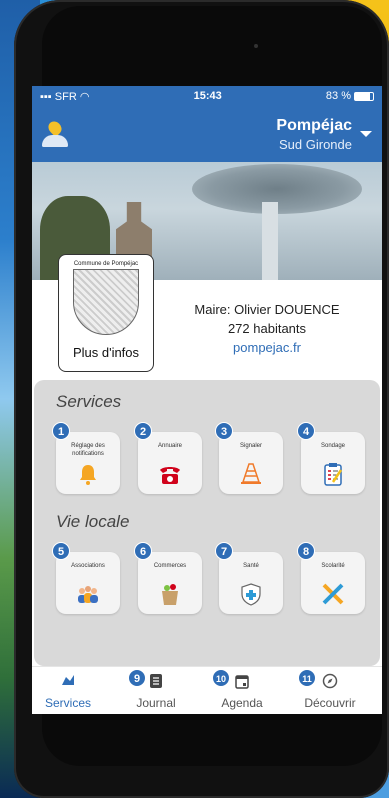 The height and width of the screenshot is (798, 389). I want to click on tile-health: Santé, so click(251, 583).